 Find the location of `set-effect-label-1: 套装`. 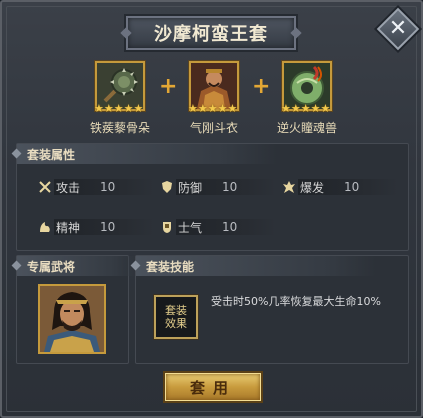

set-effect-label-1: 套装 is located at coordinates (176, 310).